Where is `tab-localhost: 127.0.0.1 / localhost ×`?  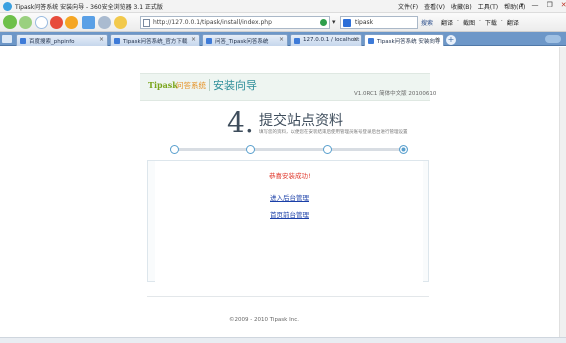 tab-localhost: 127.0.0.1 / localhost × is located at coordinates (326, 40).